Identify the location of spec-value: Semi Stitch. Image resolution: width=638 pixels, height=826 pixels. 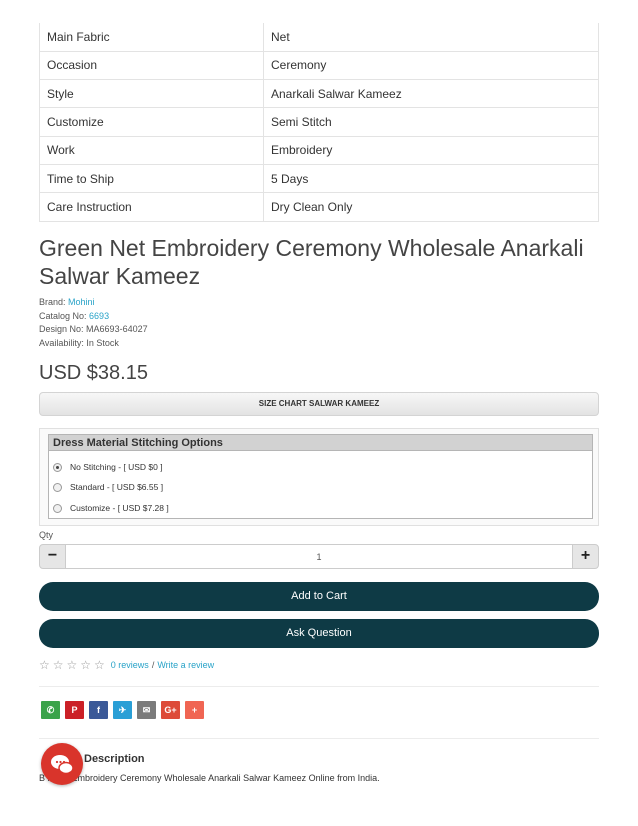
(431, 122).